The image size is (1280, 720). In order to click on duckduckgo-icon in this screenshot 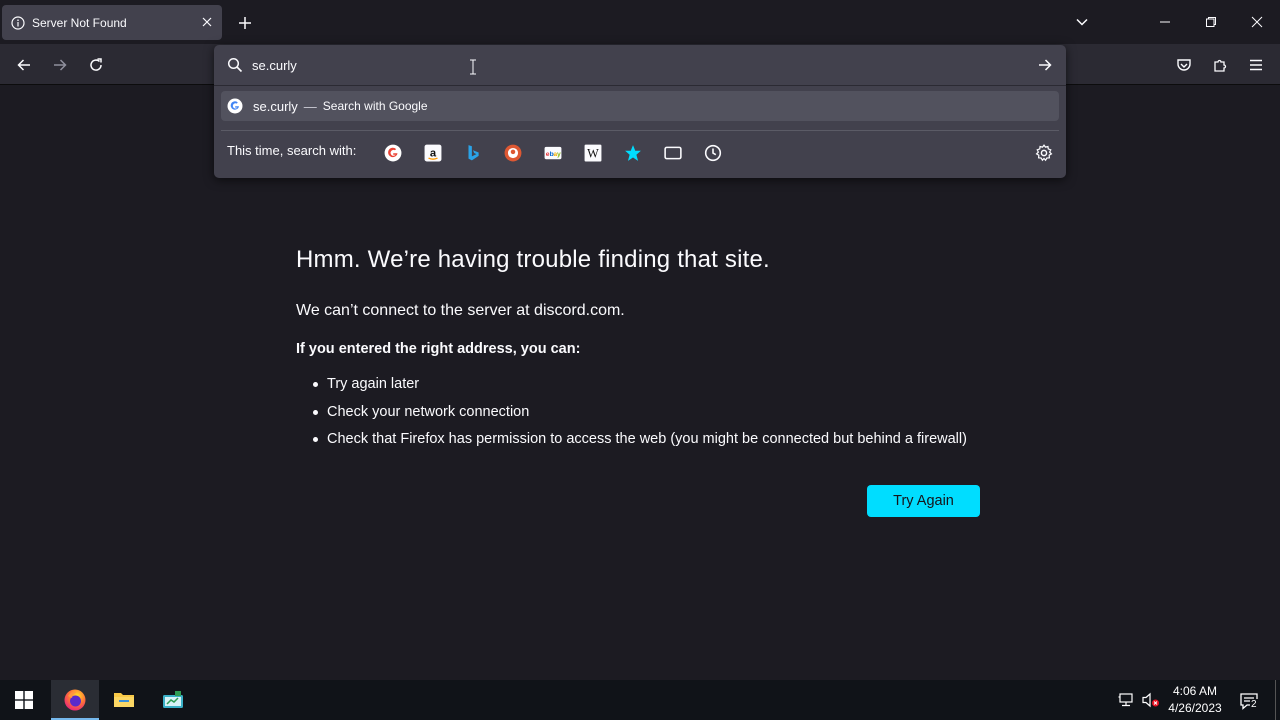, I will do `click(513, 153)`.